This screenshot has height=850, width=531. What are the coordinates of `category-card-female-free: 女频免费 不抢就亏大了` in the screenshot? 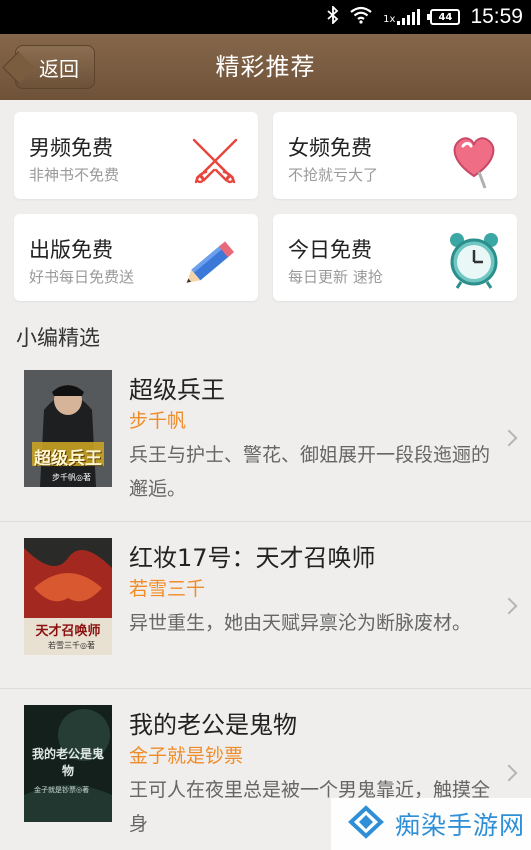 It's located at (395, 155).